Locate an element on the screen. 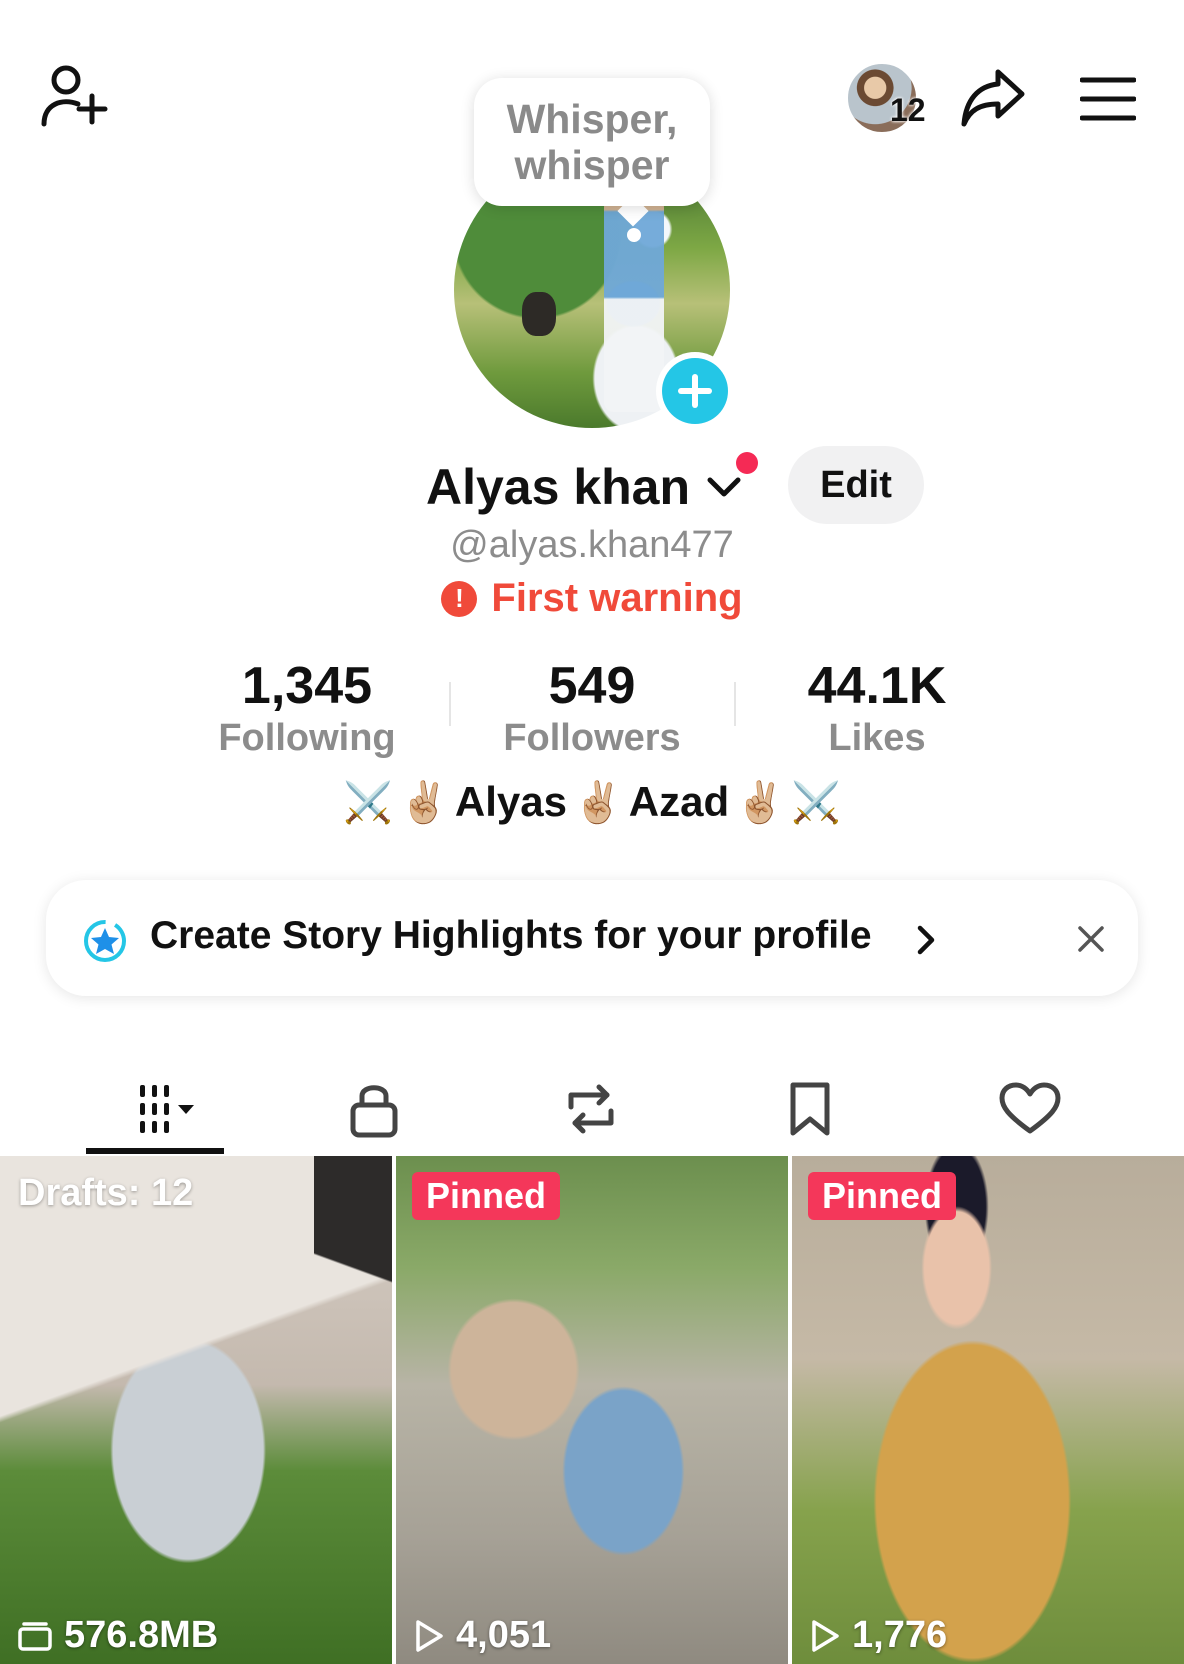 This screenshot has height=1664, width=1184. add-story-button is located at coordinates (695, 391).